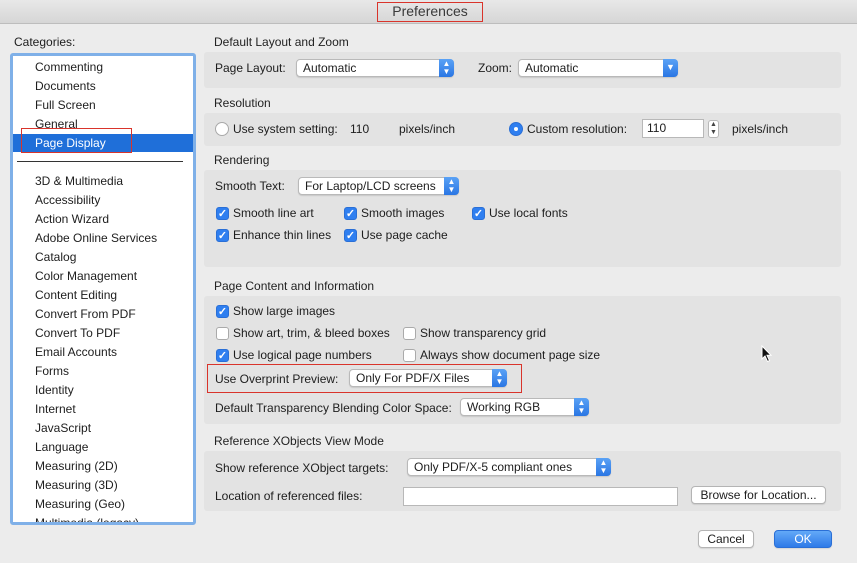  What do you see at coordinates (65, 105) in the screenshot?
I see `category-item-full-screen: Full Screen` at bounding box center [65, 105].